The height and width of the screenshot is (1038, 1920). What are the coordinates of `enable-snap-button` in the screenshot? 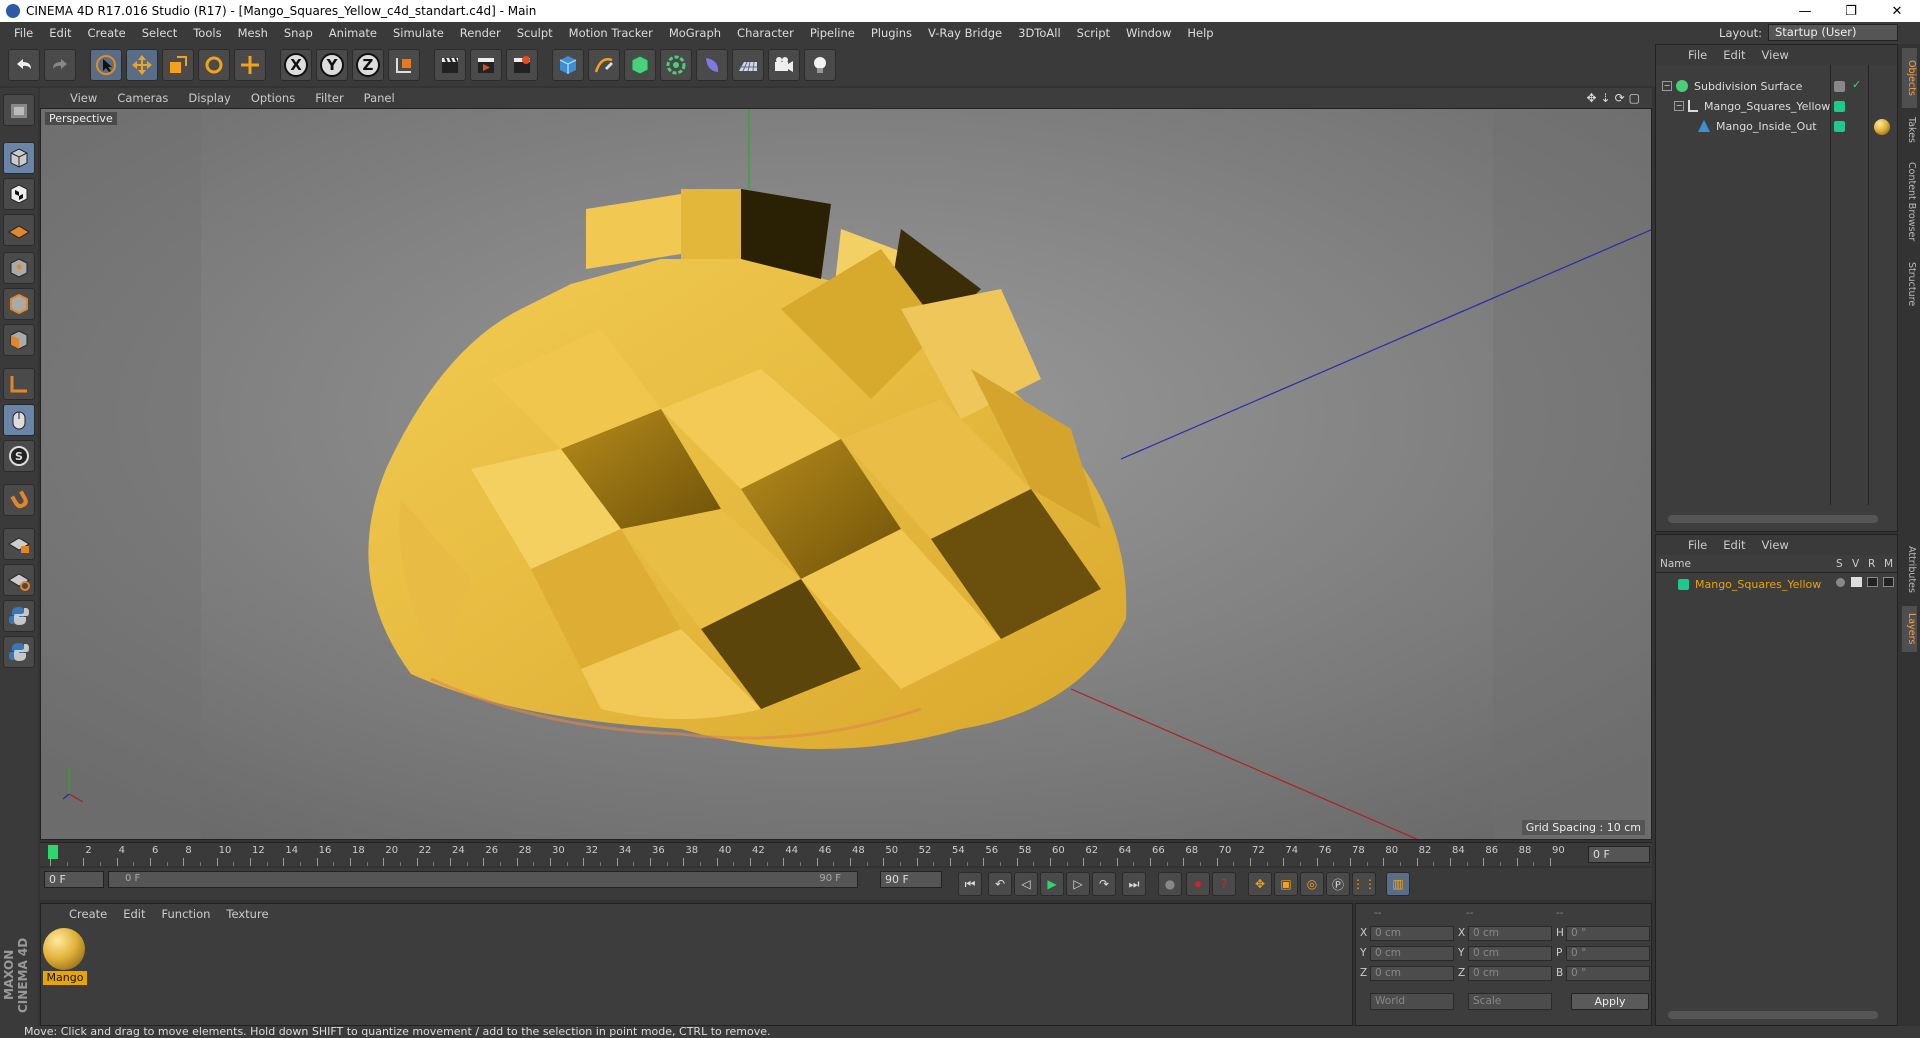 It's located at (19, 500).